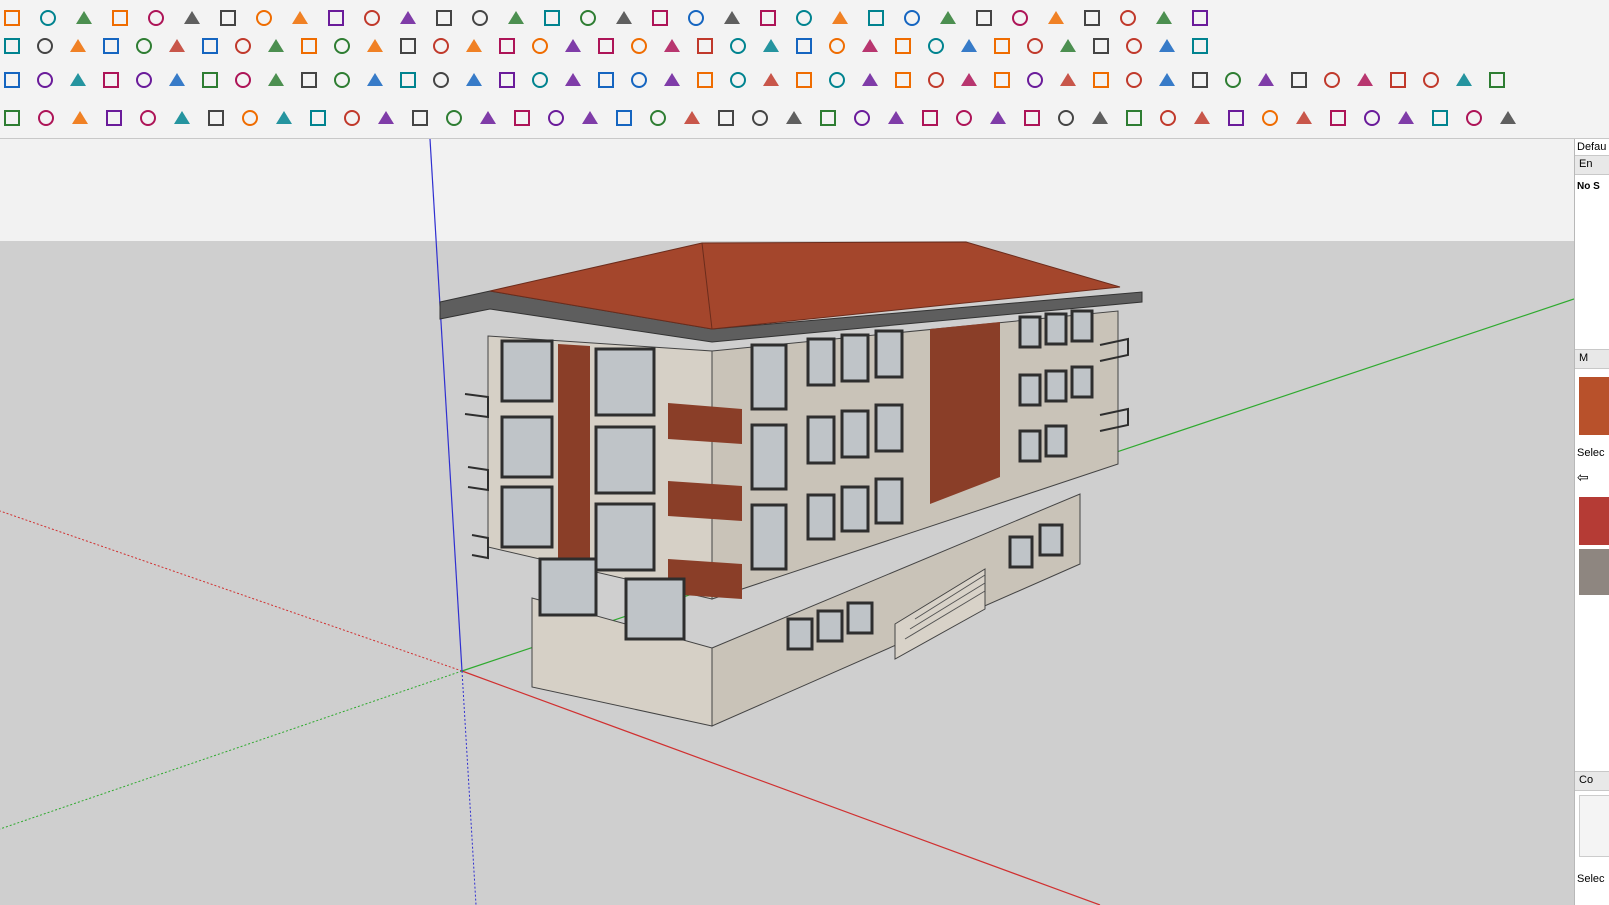 The height and width of the screenshot is (905, 1609). Describe the element at coordinates (12, 46) in the screenshot. I see `line-tool-icon` at that location.